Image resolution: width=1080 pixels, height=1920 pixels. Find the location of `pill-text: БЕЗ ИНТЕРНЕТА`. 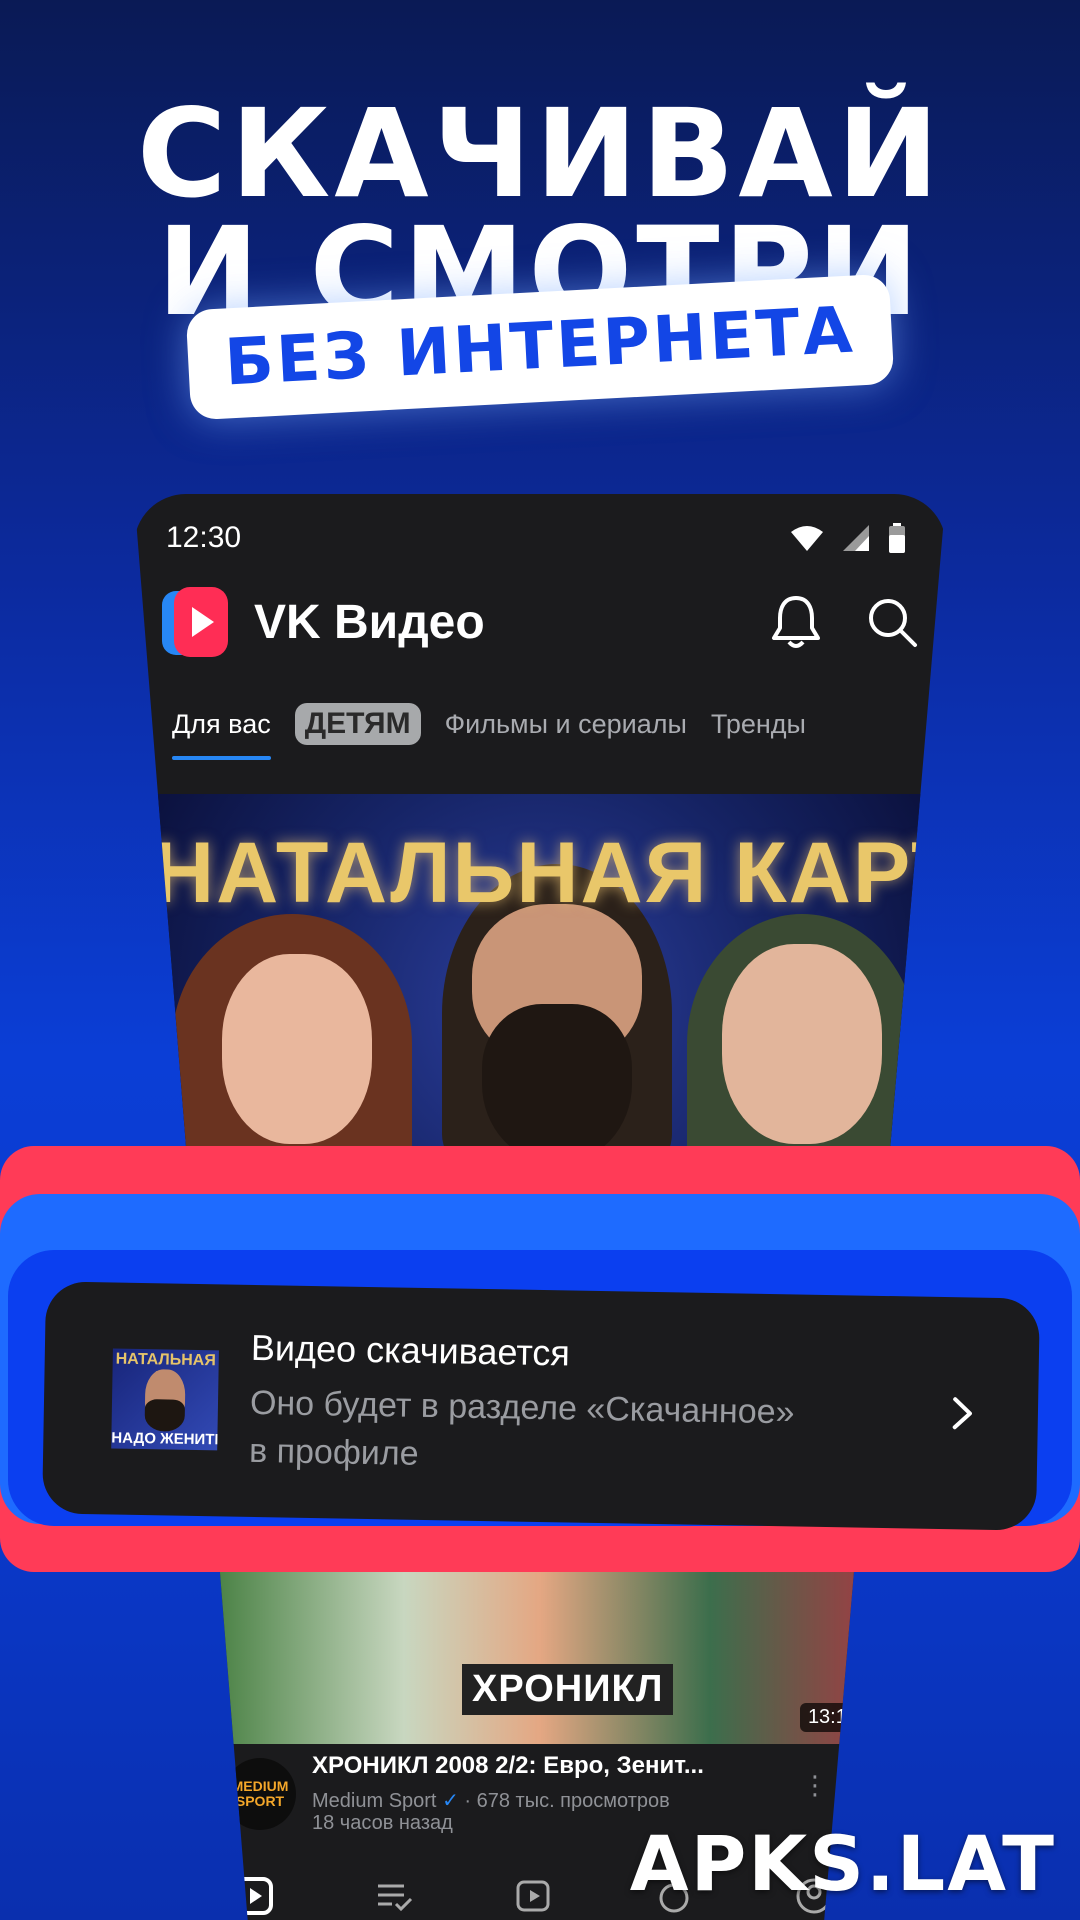

pill-text: БЕЗ ИНТЕРНЕТА is located at coordinates (540, 347).